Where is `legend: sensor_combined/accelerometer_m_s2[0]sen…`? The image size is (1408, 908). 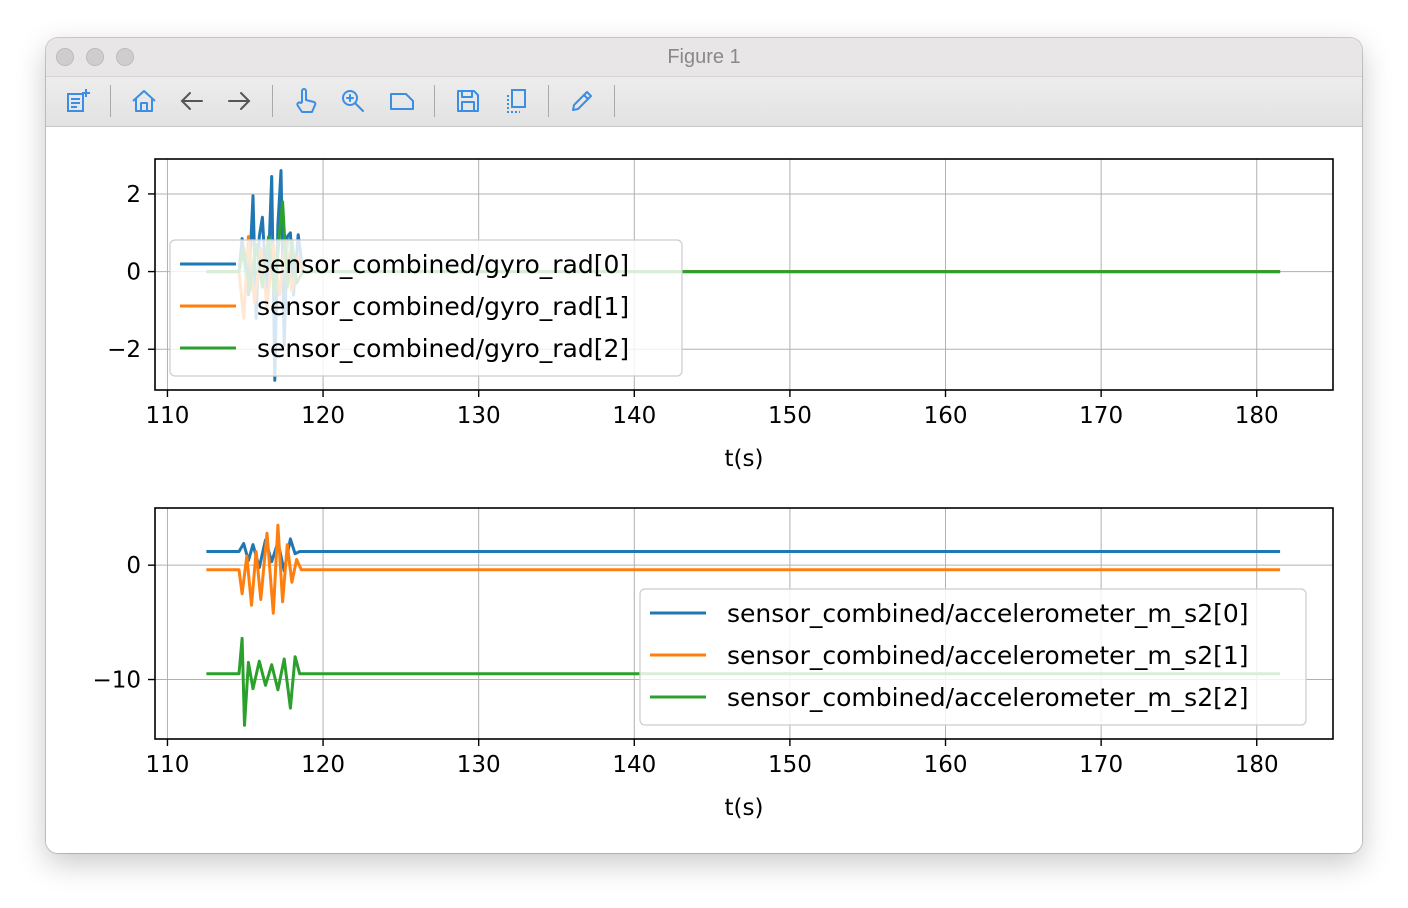 legend: sensor_combined/accelerometer_m_s2[0]sen… is located at coordinates (973, 657).